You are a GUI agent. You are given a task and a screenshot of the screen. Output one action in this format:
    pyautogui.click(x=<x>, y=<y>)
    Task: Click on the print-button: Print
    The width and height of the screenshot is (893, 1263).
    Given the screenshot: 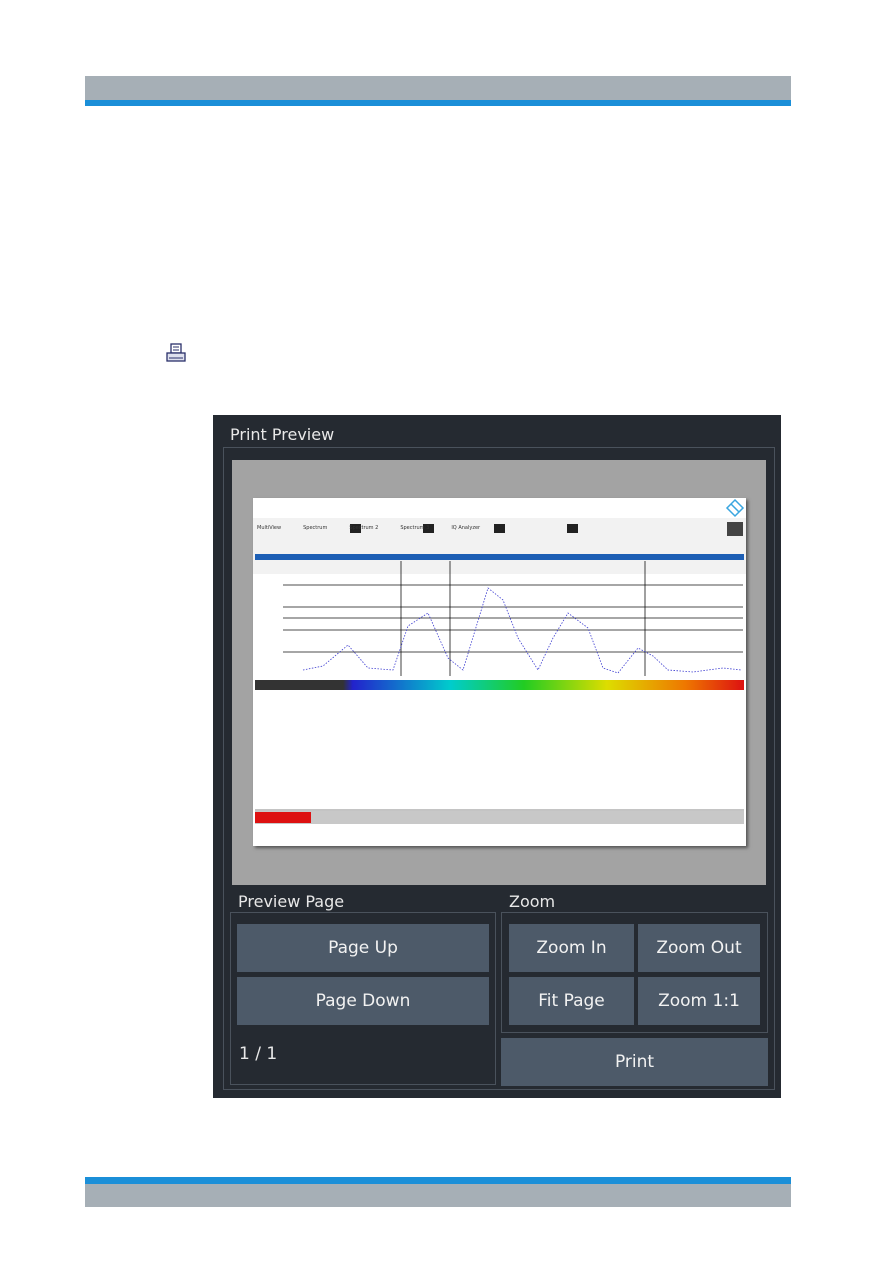 What is the action you would take?
    pyautogui.click(x=634, y=1062)
    